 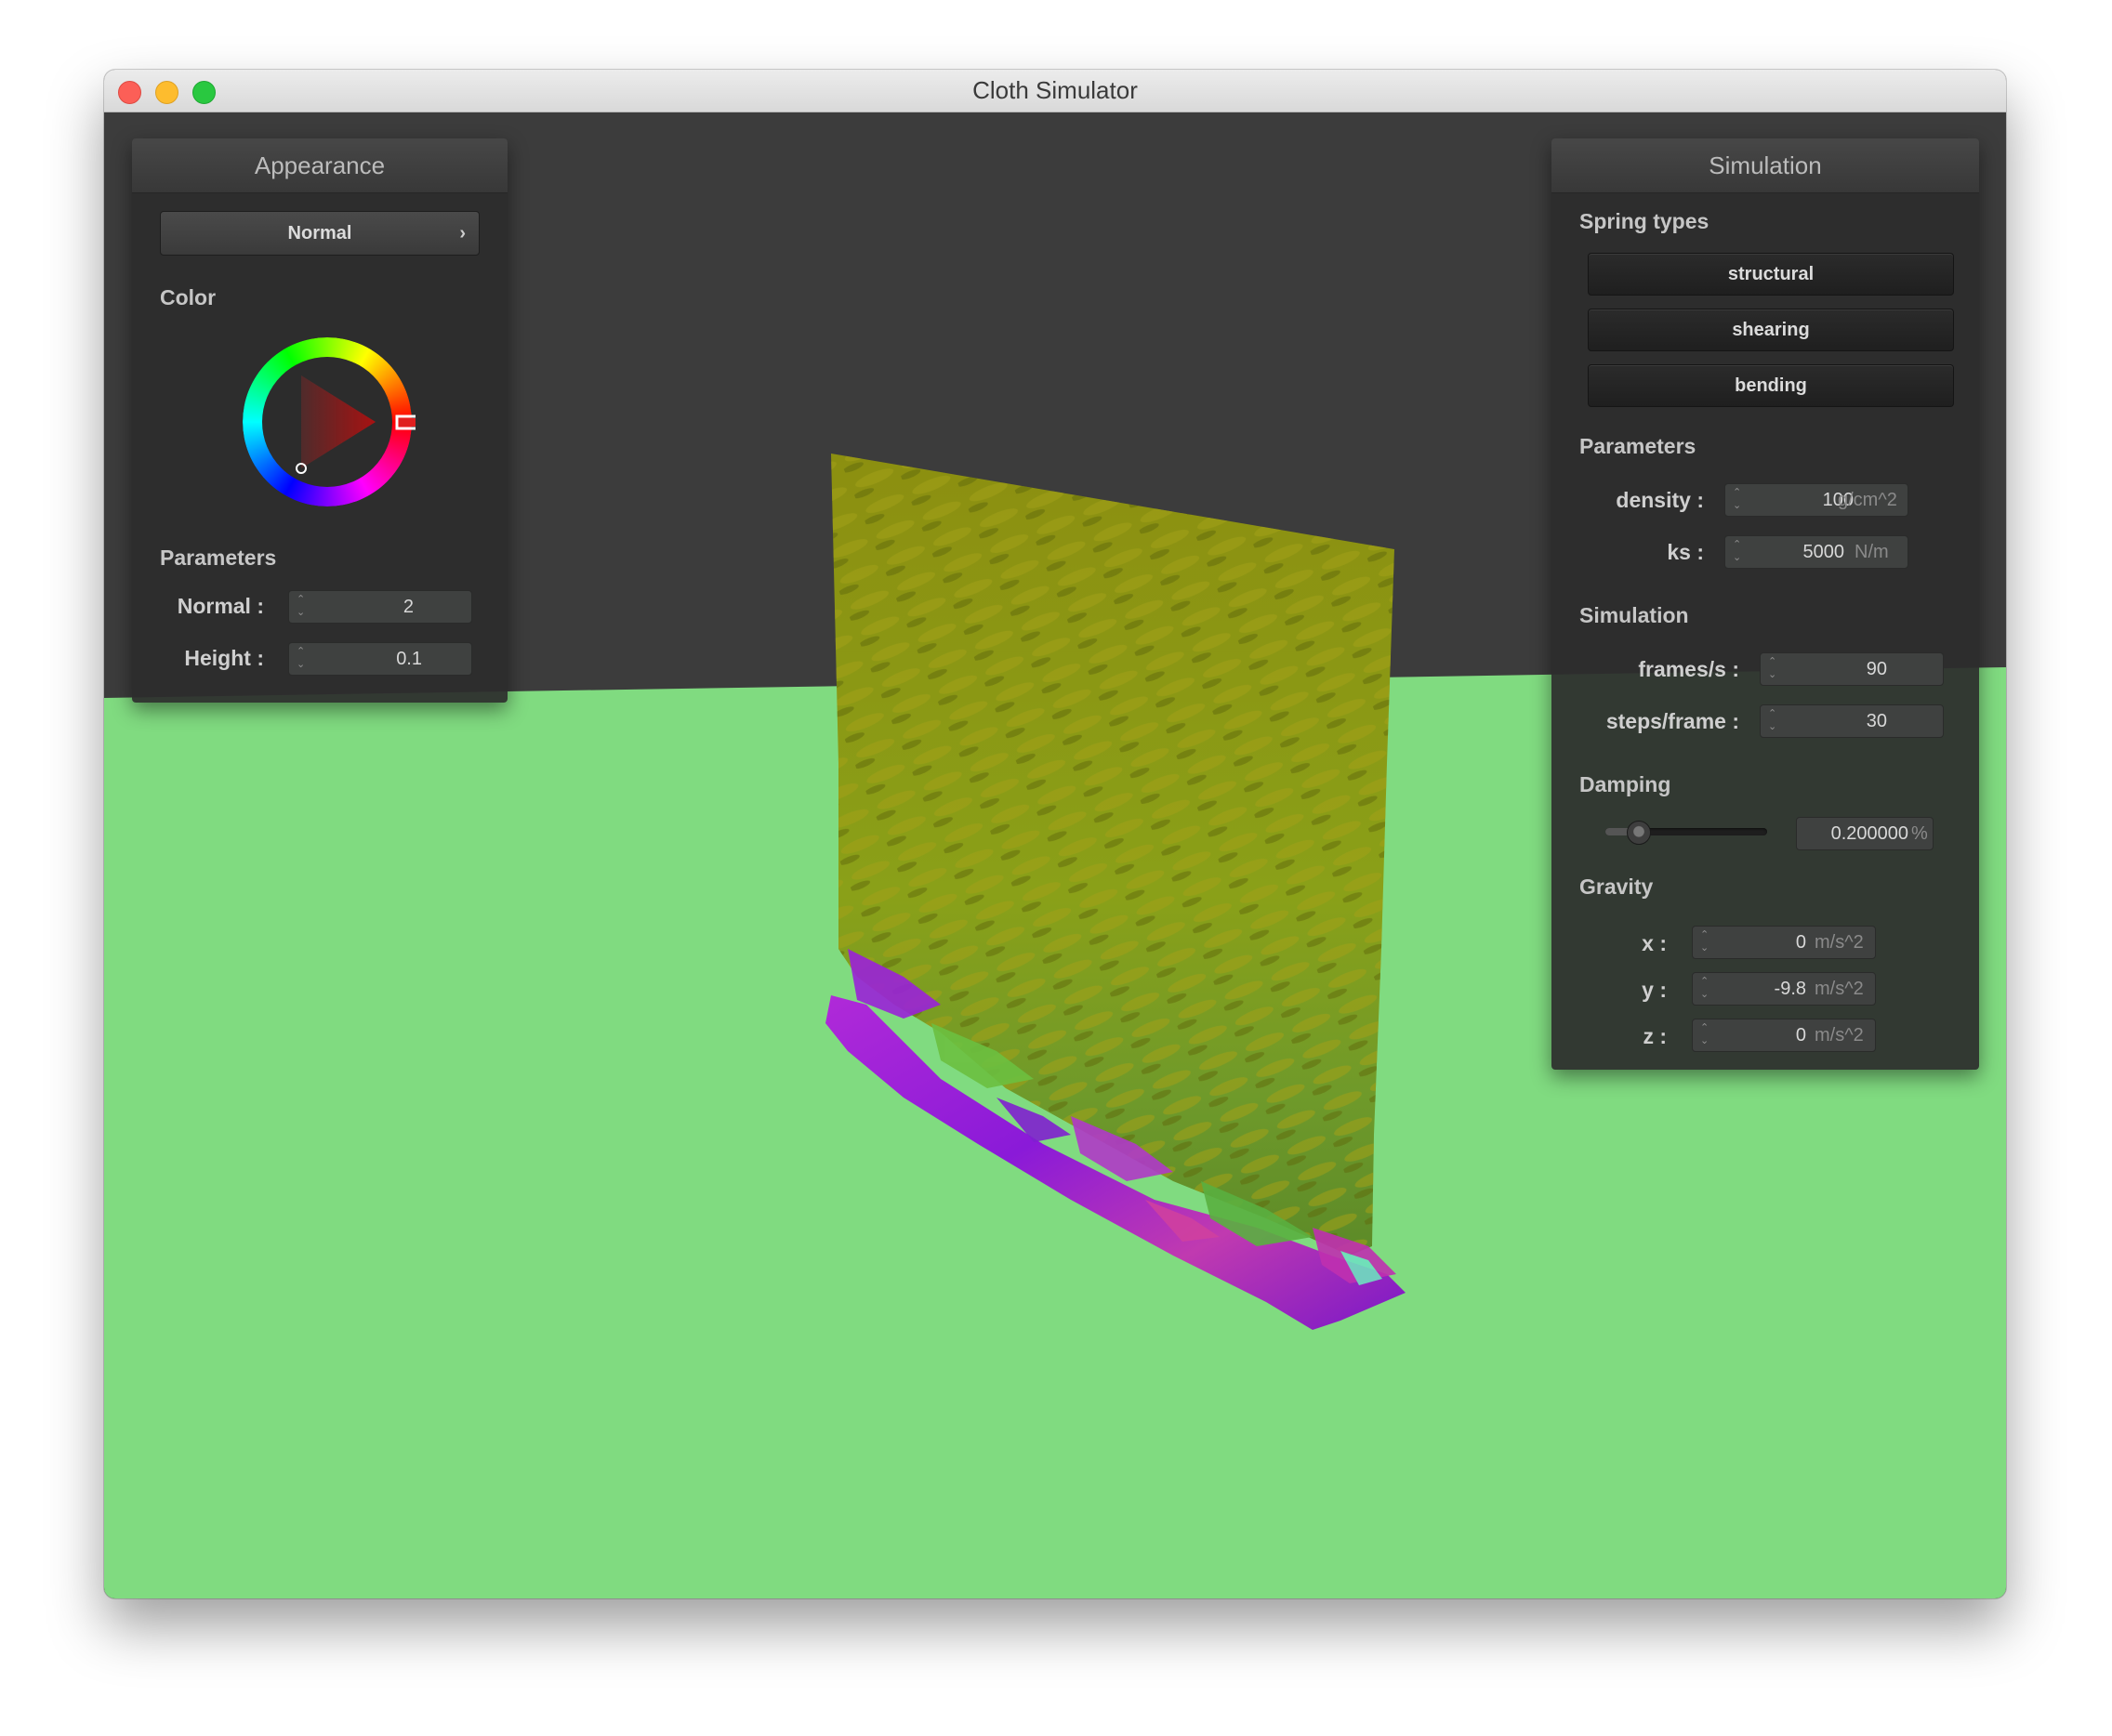 I want to click on gravity-x-input: ⌃ ⌄ 0 m/s^2, so click(x=1784, y=943).